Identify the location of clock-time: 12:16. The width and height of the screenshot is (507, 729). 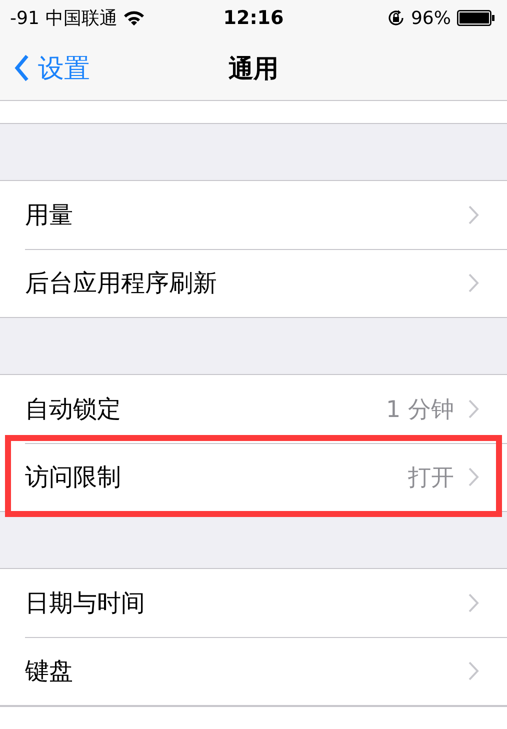
(253, 18).